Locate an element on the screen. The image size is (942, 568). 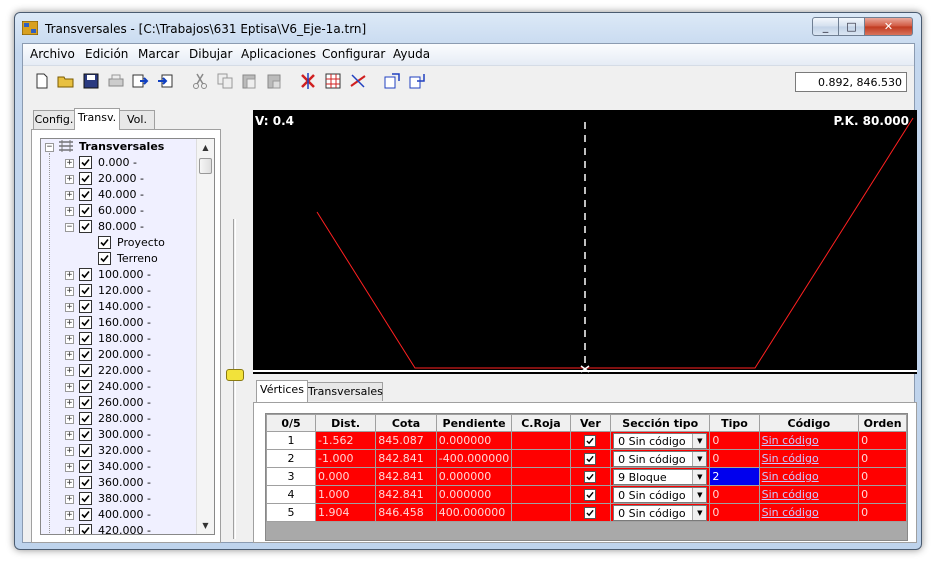
export-icon is located at coordinates (140, 81).